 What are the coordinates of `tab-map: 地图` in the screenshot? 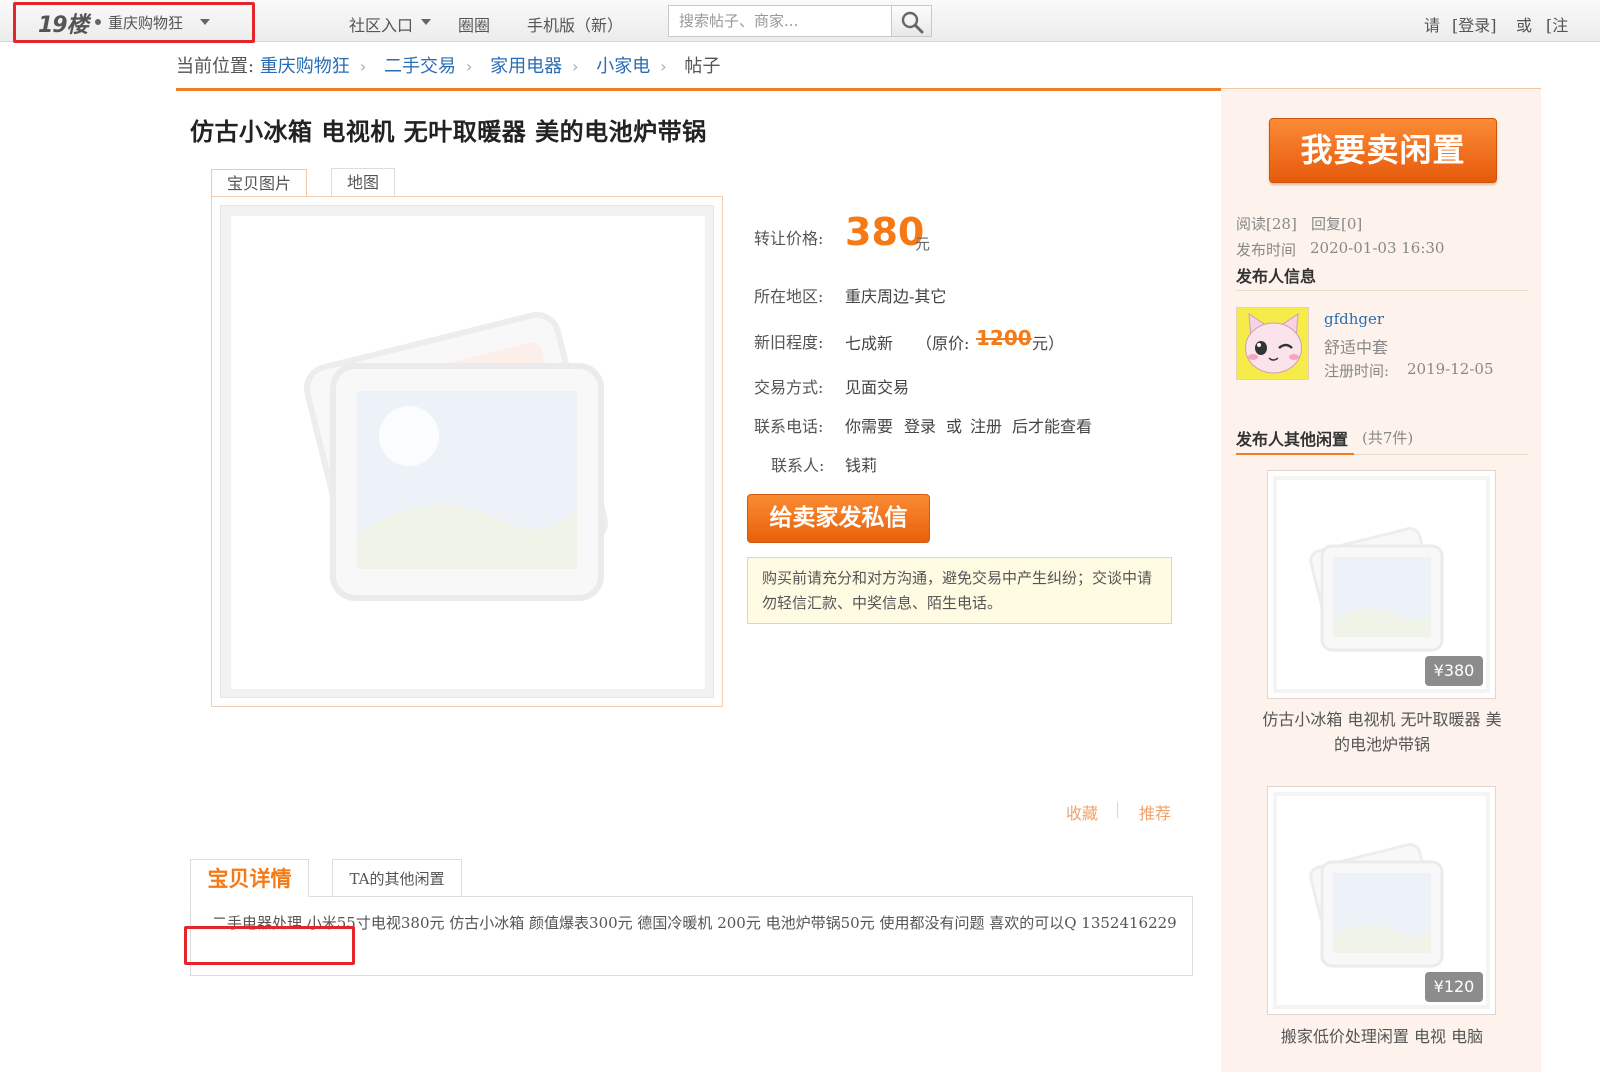 It's located at (363, 182).